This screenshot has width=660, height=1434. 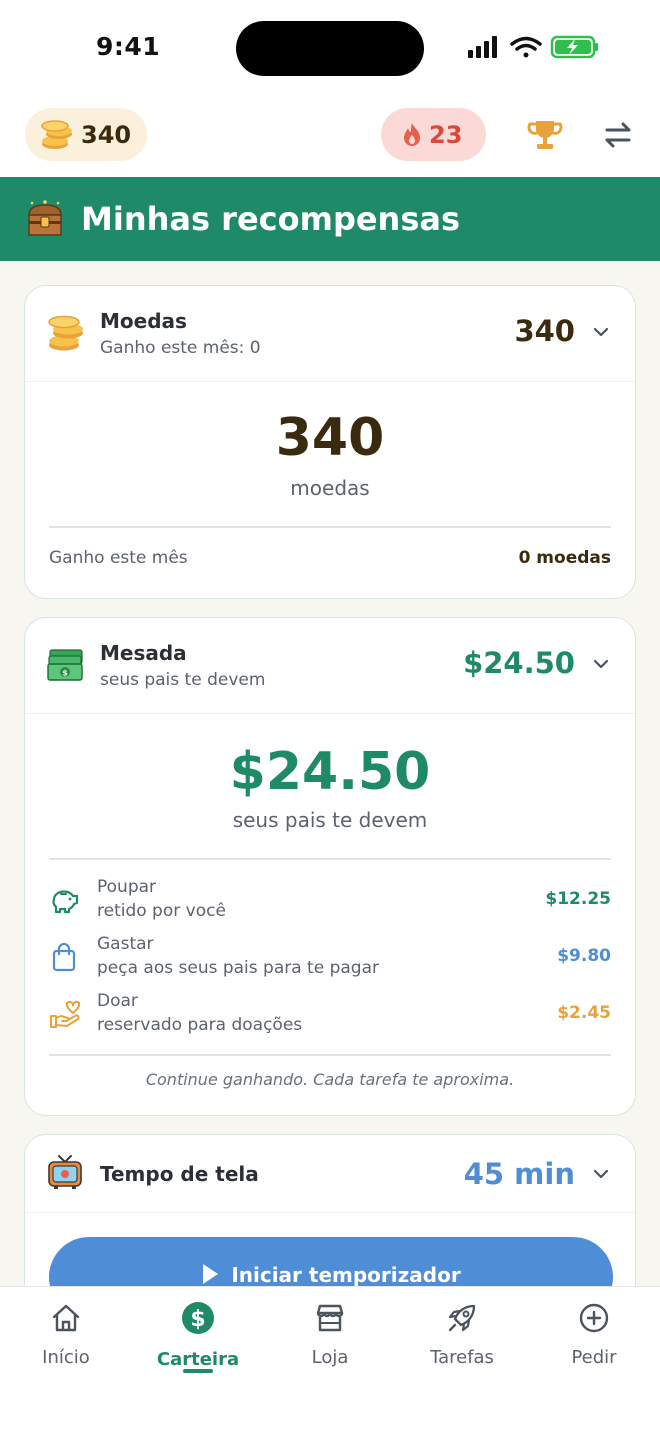 What do you see at coordinates (271, 219) in the screenshot?
I see `page-title: Minhas recompensas` at bounding box center [271, 219].